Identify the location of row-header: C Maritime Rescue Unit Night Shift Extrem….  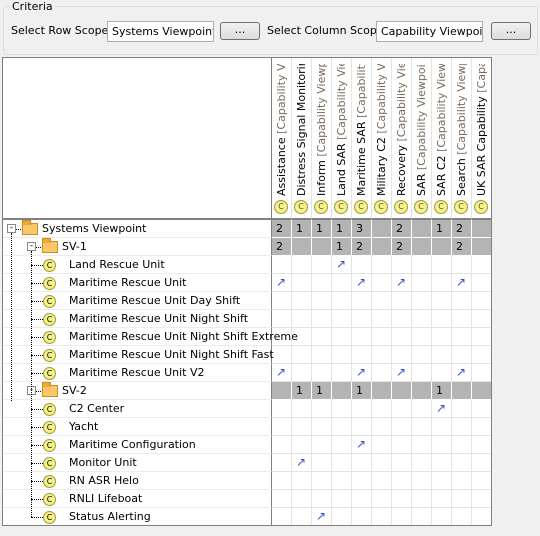
(150, 337).